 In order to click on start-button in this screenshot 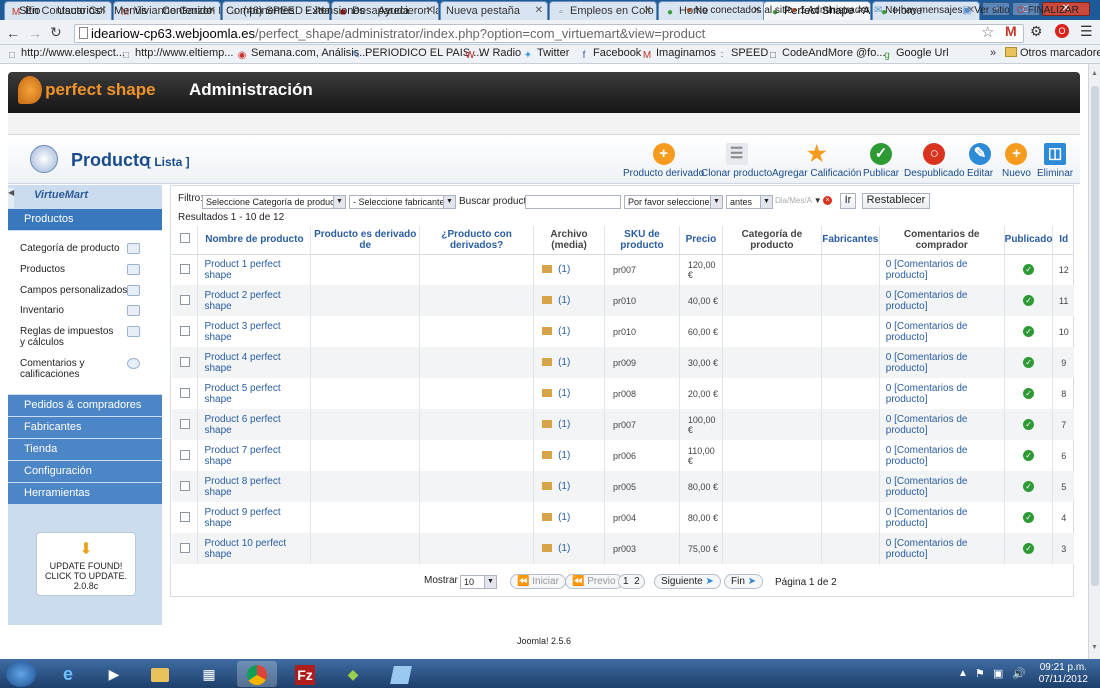, I will do `click(21, 674)`.